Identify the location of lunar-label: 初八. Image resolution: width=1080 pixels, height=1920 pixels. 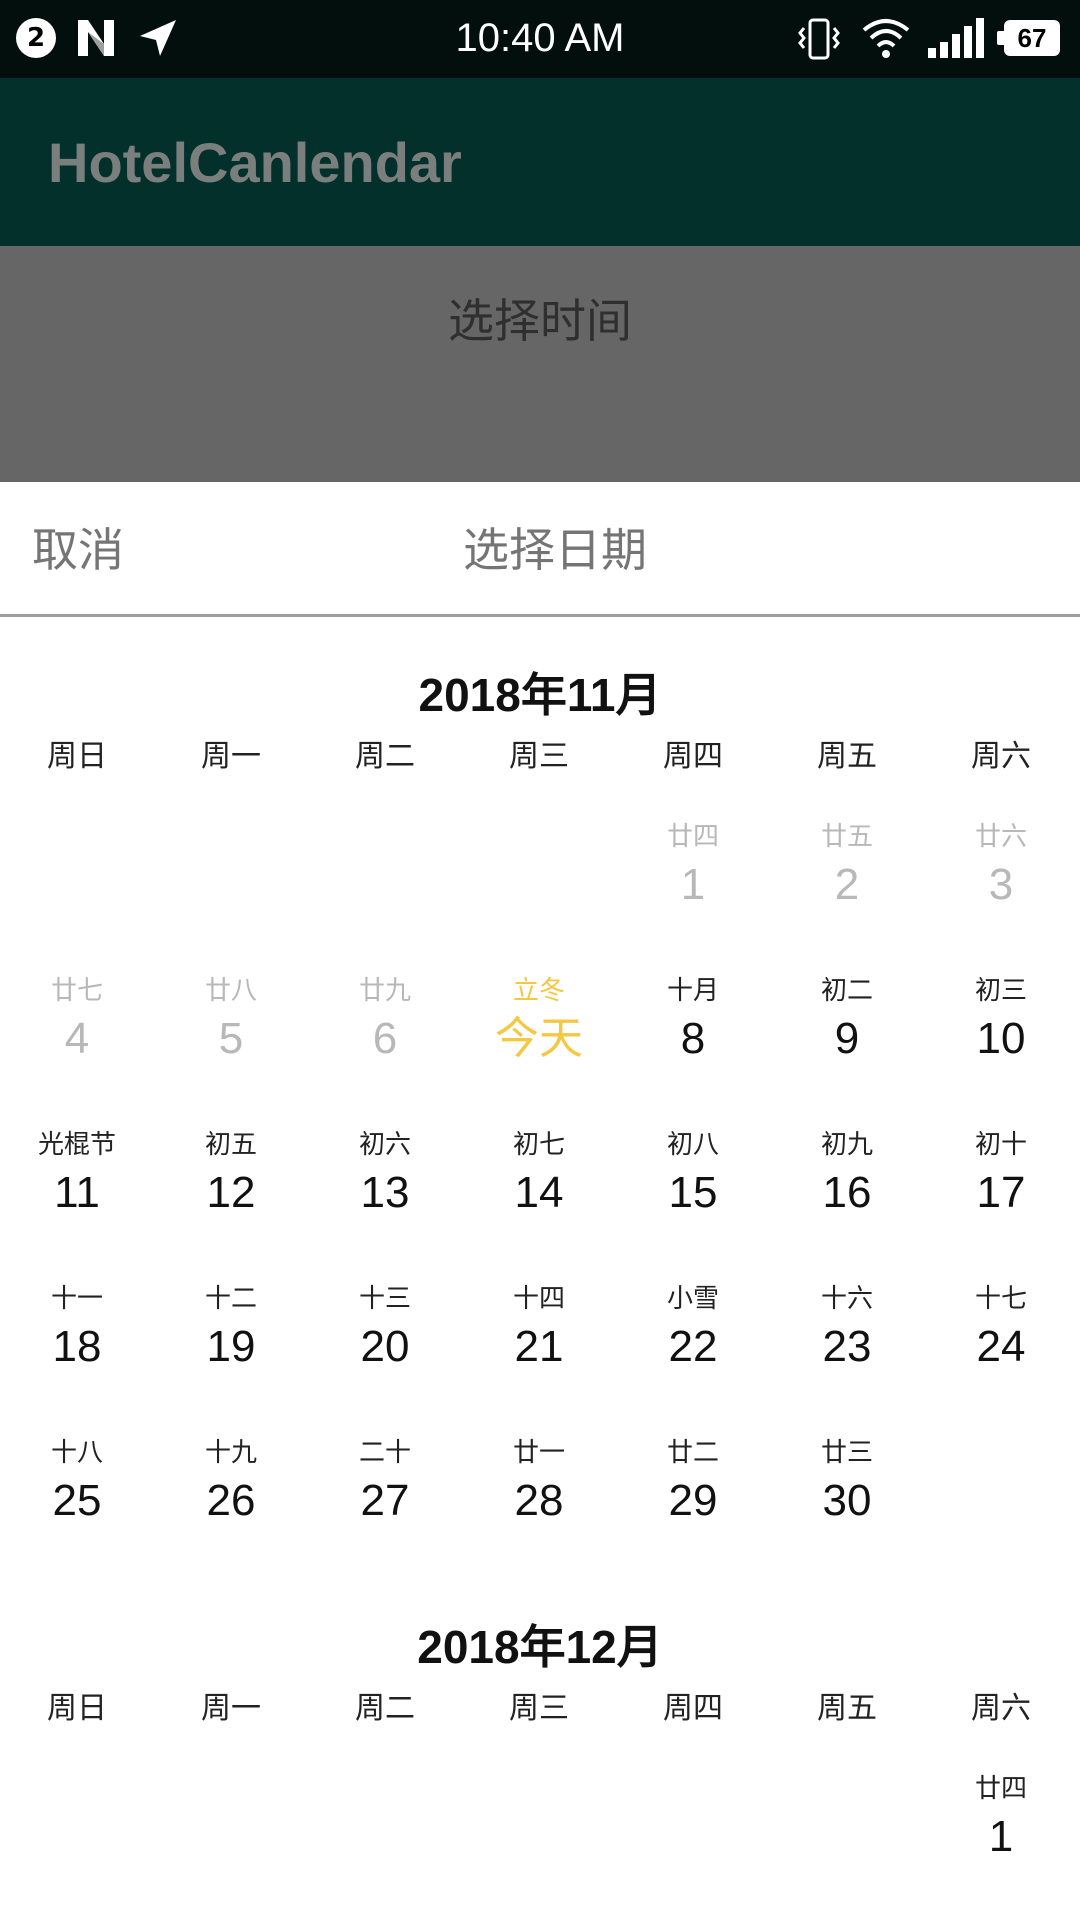
(692, 1145).